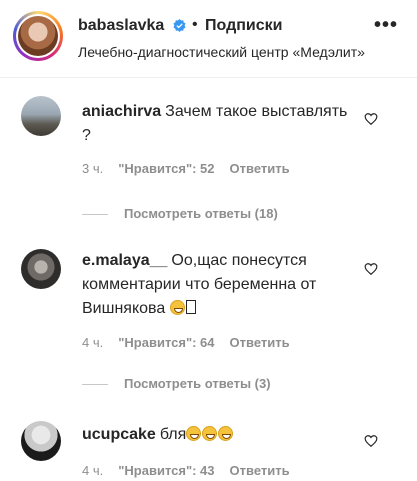  Describe the element at coordinates (121, 26) in the screenshot. I see `author-username: babaslavka` at that location.